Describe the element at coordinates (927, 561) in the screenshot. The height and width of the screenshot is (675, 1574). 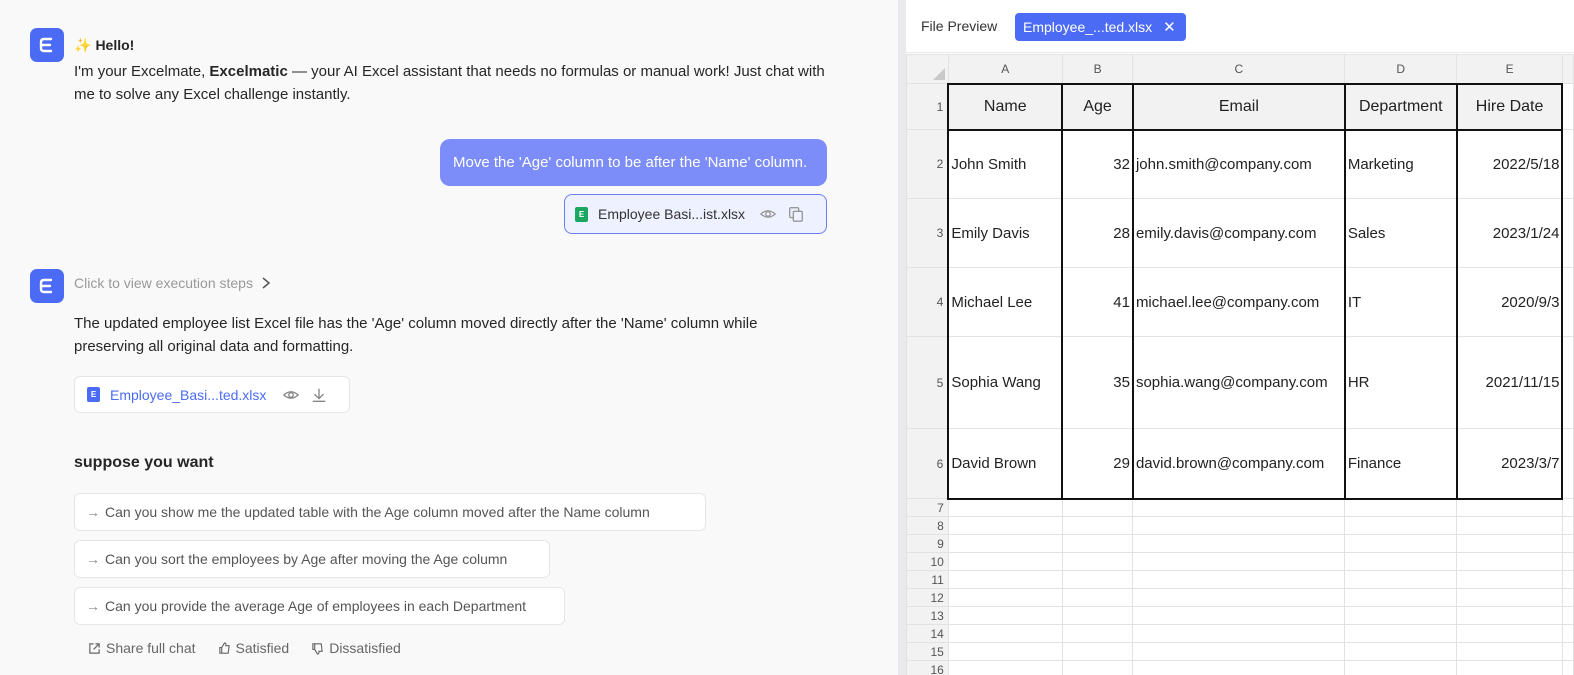
I see `row-header: 10` at that location.